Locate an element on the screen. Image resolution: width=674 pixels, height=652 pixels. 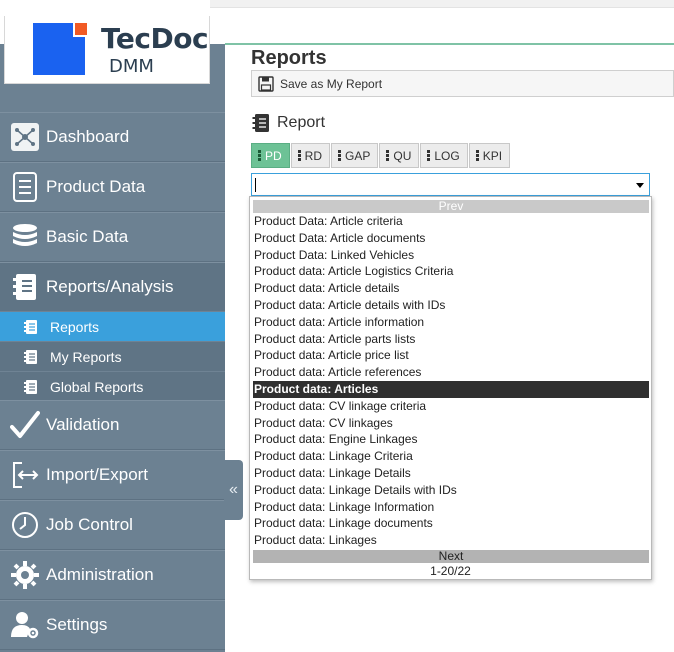
sidebar-subitem-global-reports: Global Reports is located at coordinates (112, 386).